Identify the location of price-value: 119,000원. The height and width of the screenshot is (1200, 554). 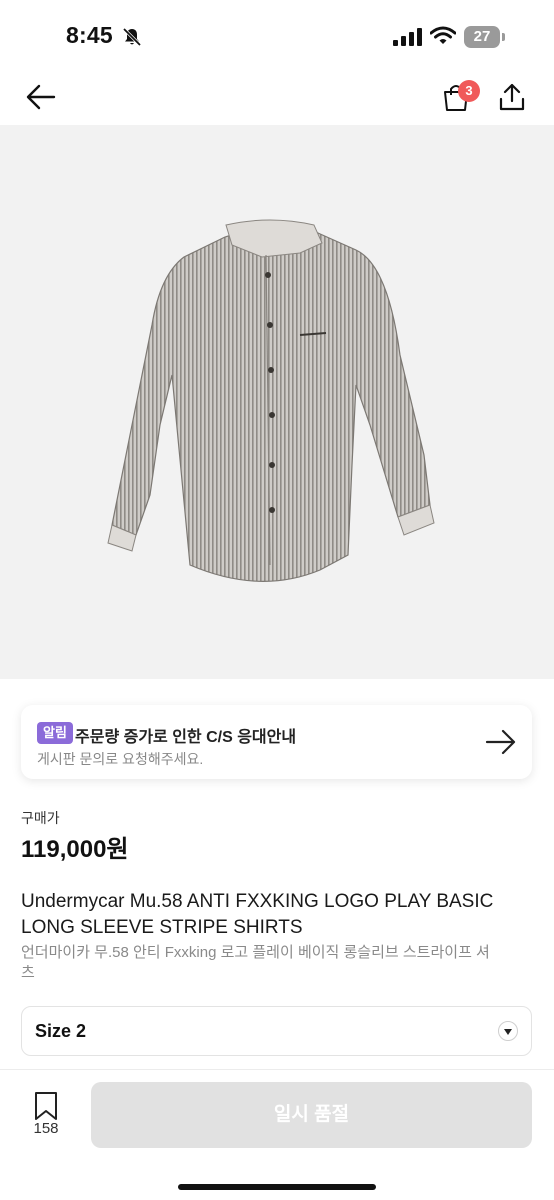
(75, 849).